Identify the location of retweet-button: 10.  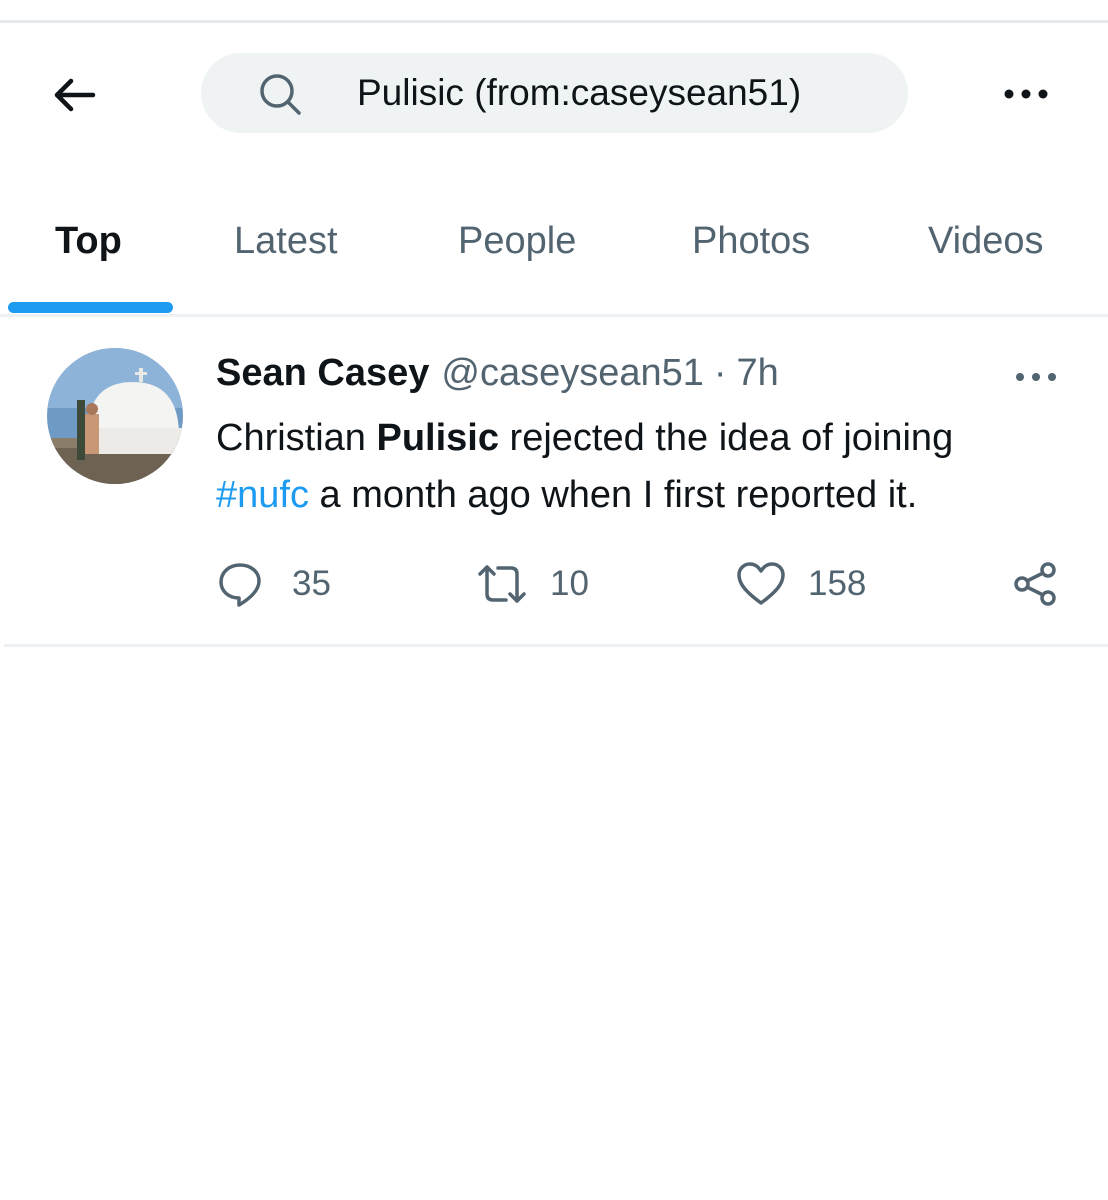
(532, 584).